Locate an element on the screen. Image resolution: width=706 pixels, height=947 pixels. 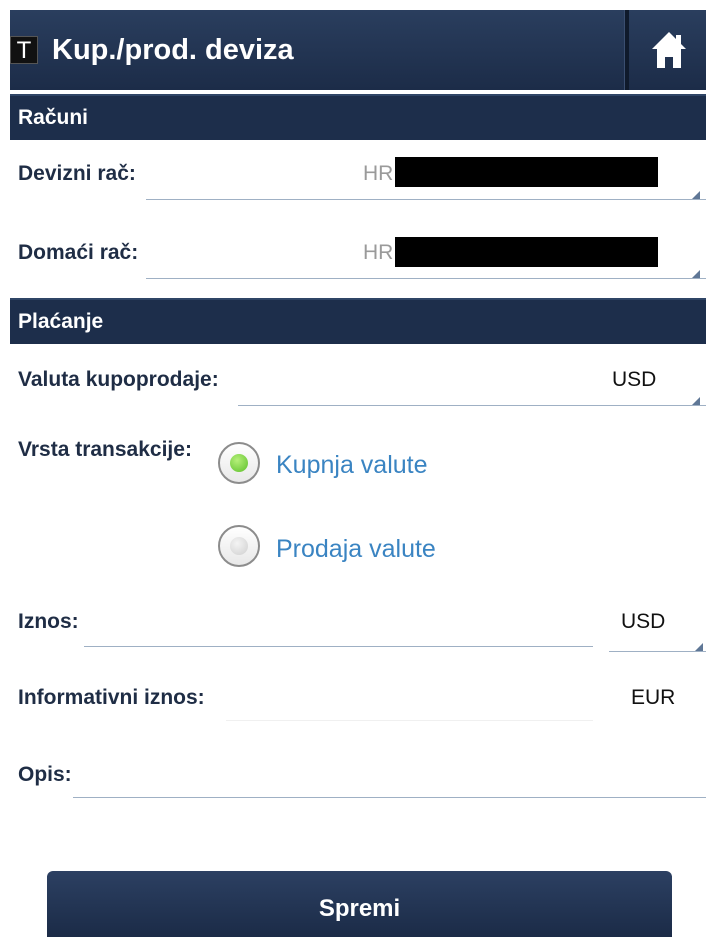
info-amount-label: Informativni iznos: is located at coordinates (111, 697).